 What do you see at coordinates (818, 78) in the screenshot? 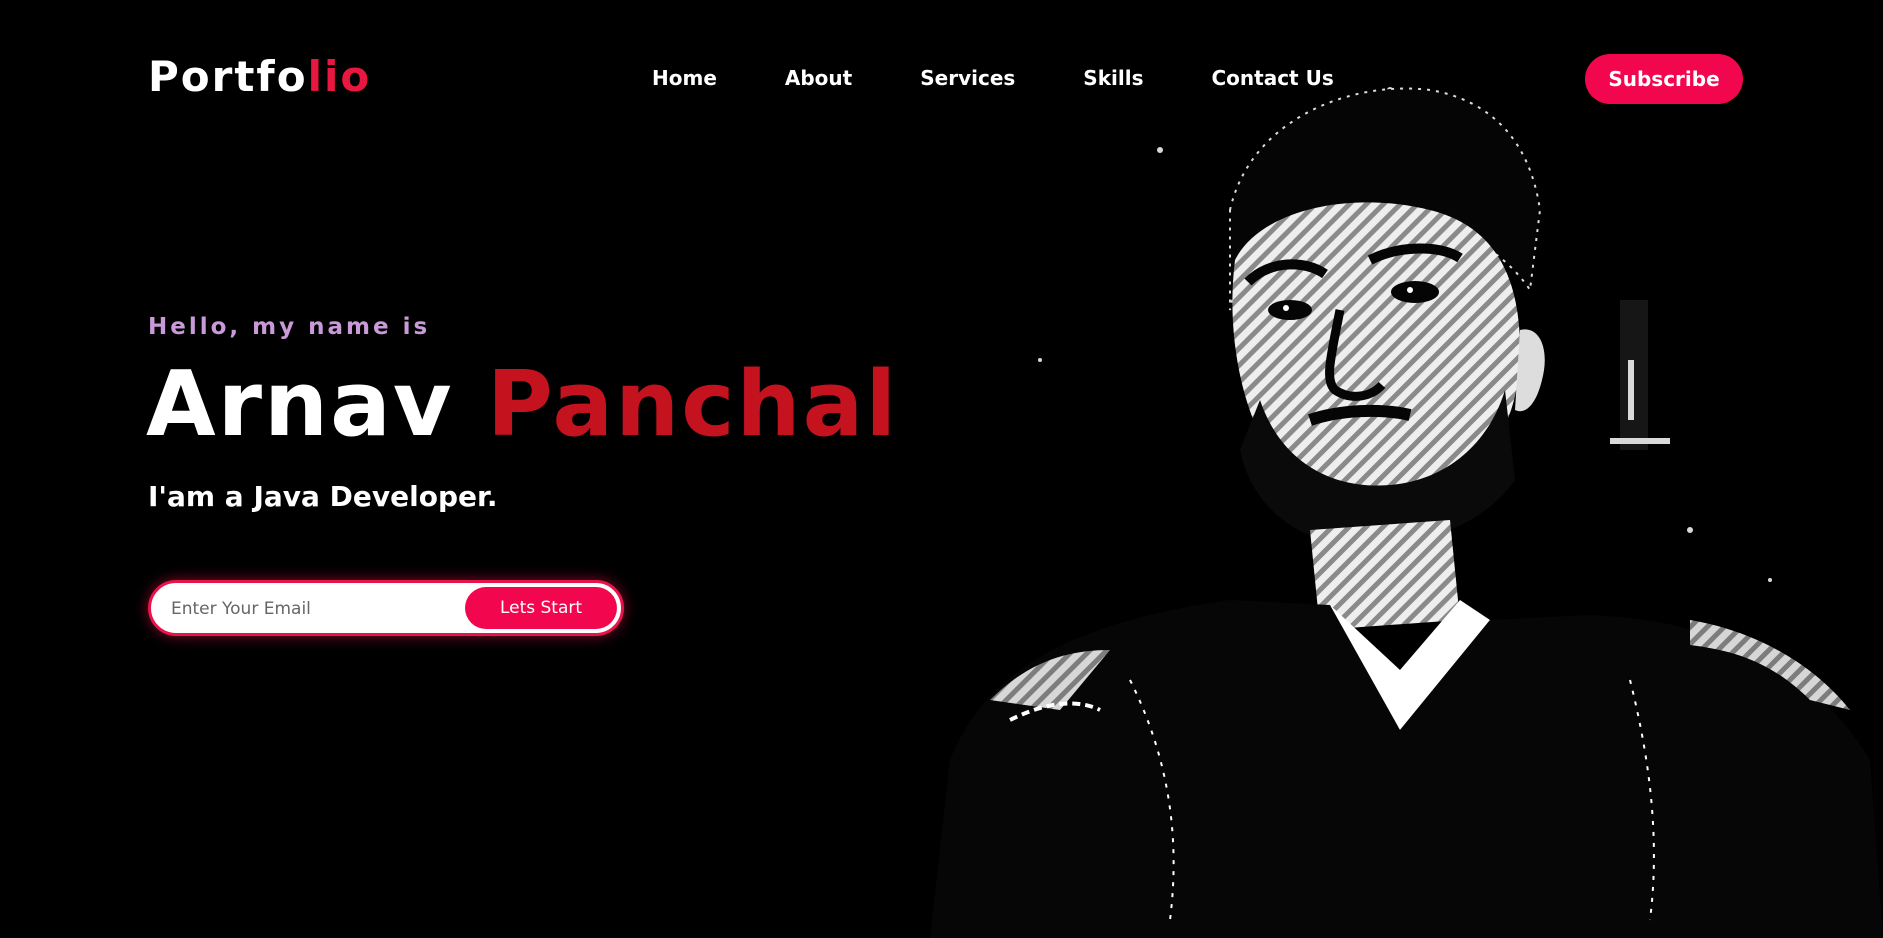
I see `nav-about: About` at bounding box center [818, 78].